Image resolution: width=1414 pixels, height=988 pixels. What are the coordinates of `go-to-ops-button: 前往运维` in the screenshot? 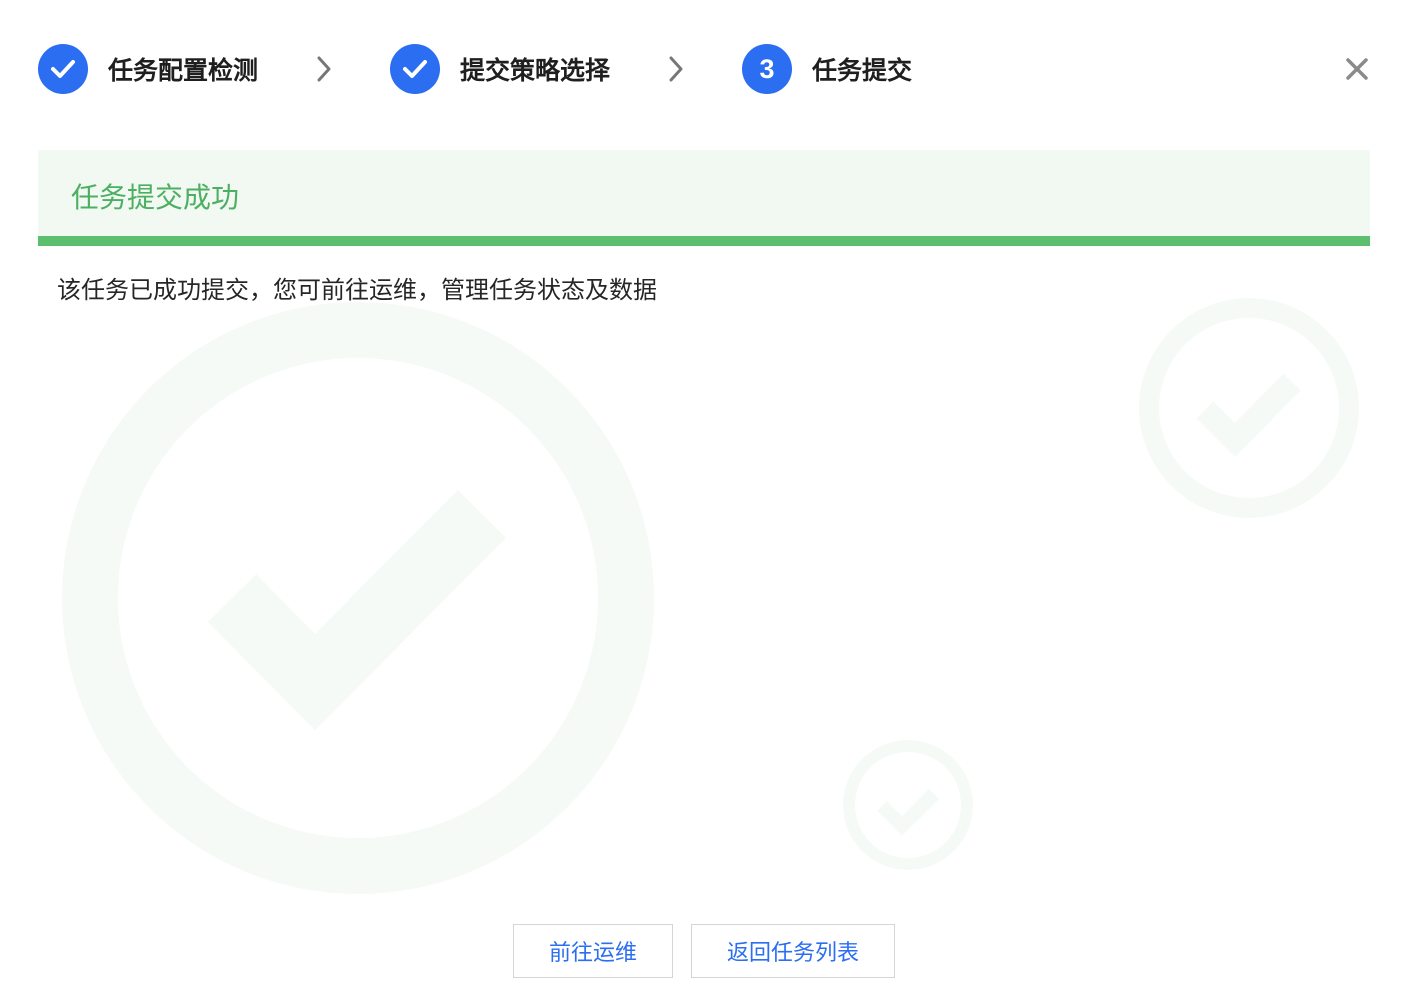 It's located at (593, 951).